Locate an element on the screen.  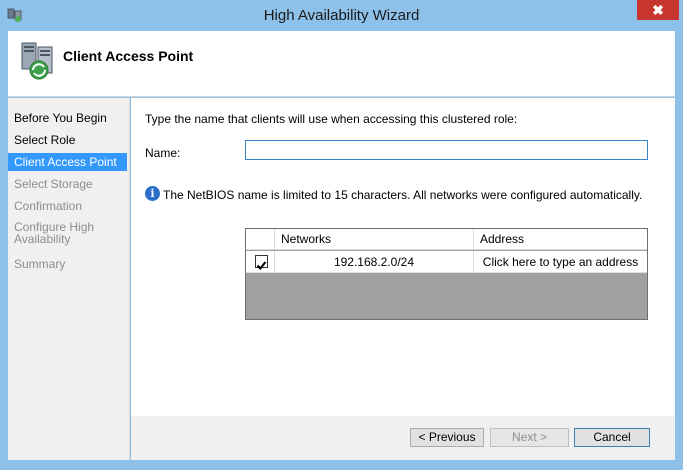
step-confirmation: Confirmation is located at coordinates (48, 206).